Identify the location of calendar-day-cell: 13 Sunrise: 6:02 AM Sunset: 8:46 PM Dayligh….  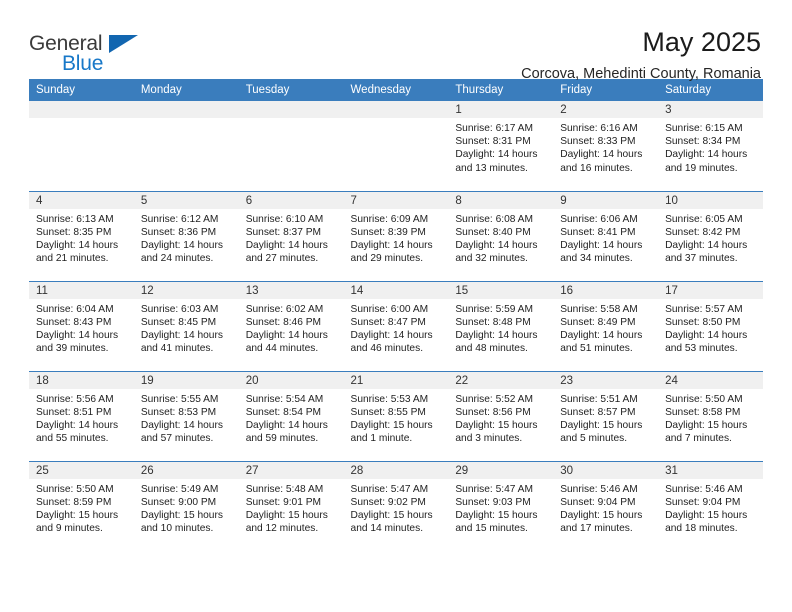
(291, 325).